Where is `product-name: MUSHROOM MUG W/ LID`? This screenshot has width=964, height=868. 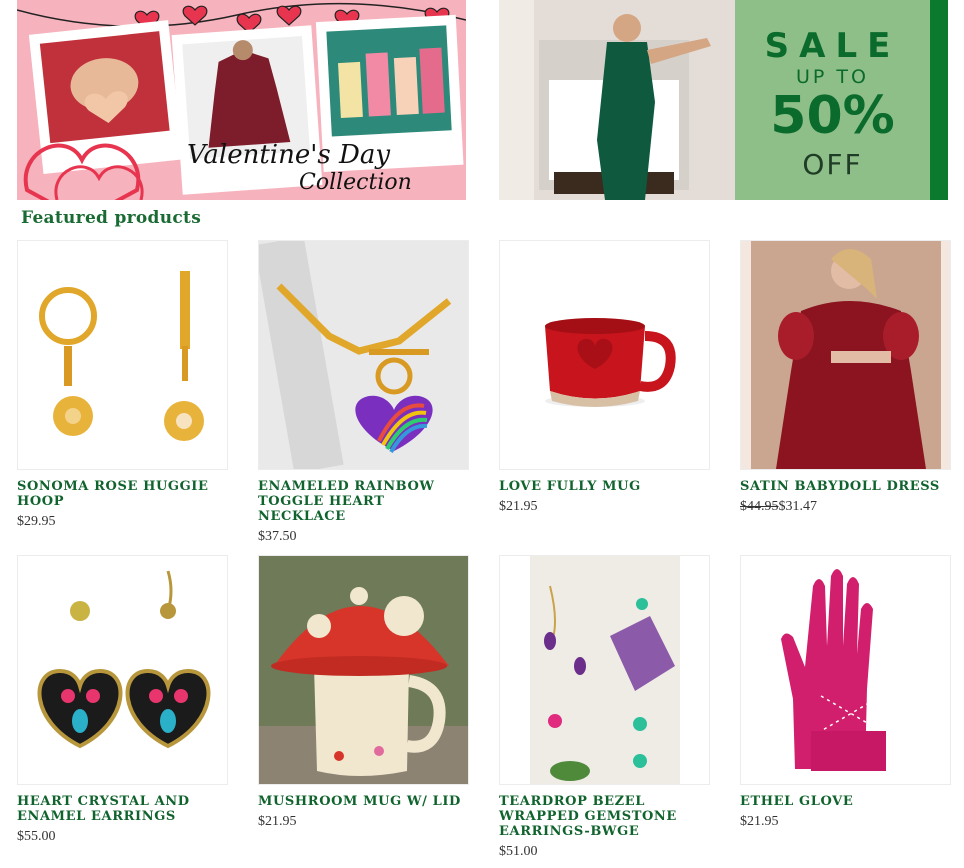 product-name: MUSHROOM MUG W/ LID is located at coordinates (363, 801).